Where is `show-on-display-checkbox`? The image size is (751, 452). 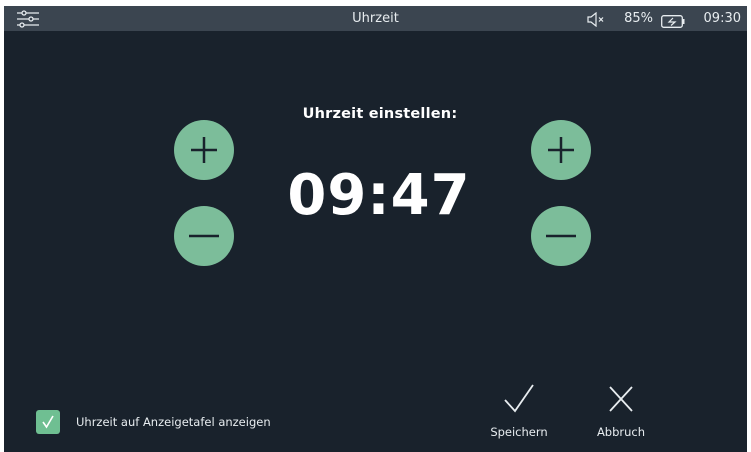 show-on-display-checkbox is located at coordinates (48, 422).